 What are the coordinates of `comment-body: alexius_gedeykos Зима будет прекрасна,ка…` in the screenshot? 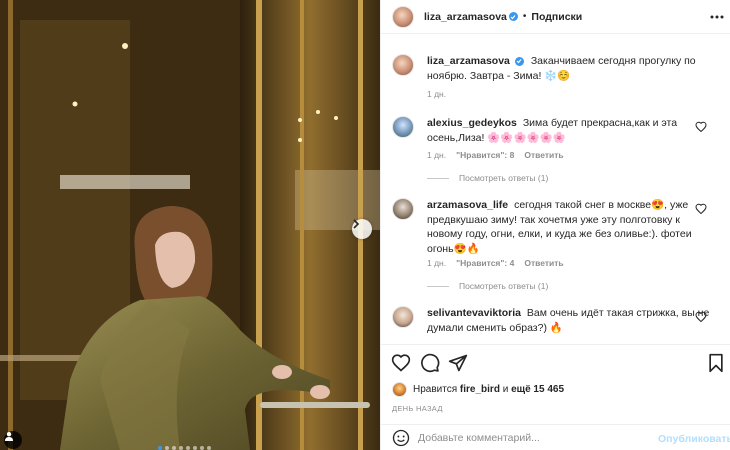 It's located at (569, 130).